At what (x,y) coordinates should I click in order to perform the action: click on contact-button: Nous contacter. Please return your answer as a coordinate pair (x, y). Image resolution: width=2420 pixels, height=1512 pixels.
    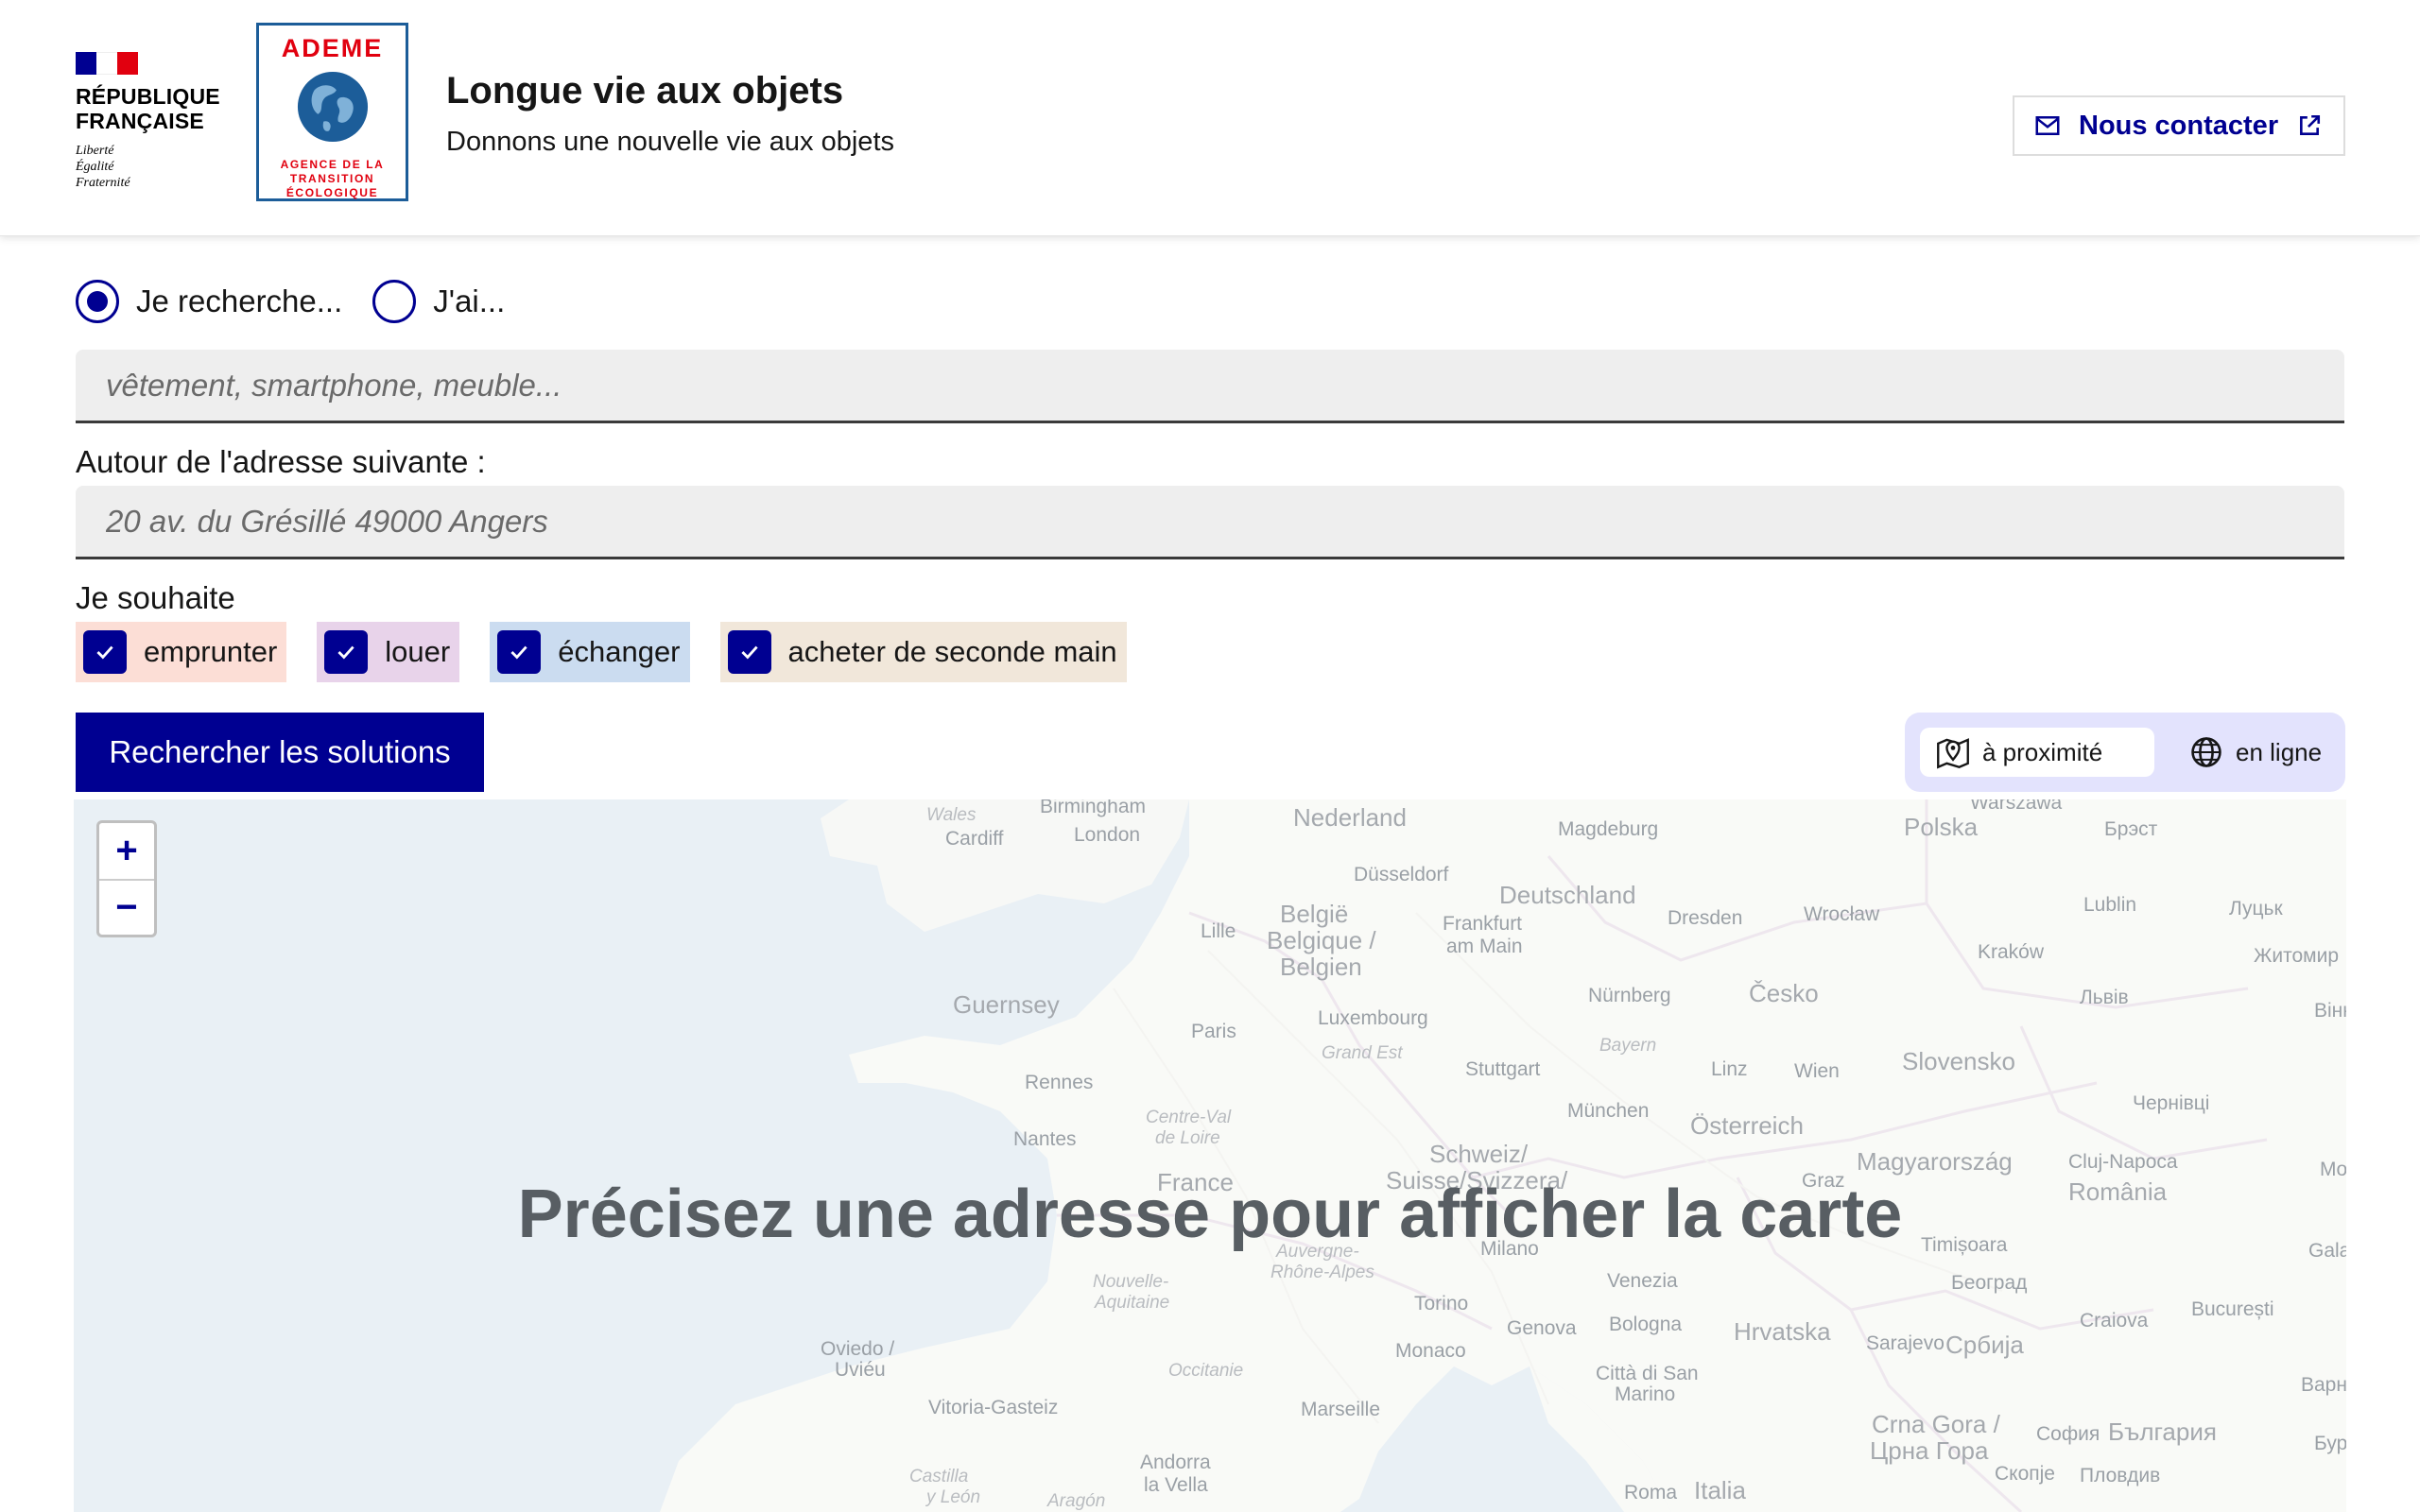
    Looking at the image, I should click on (2179, 125).